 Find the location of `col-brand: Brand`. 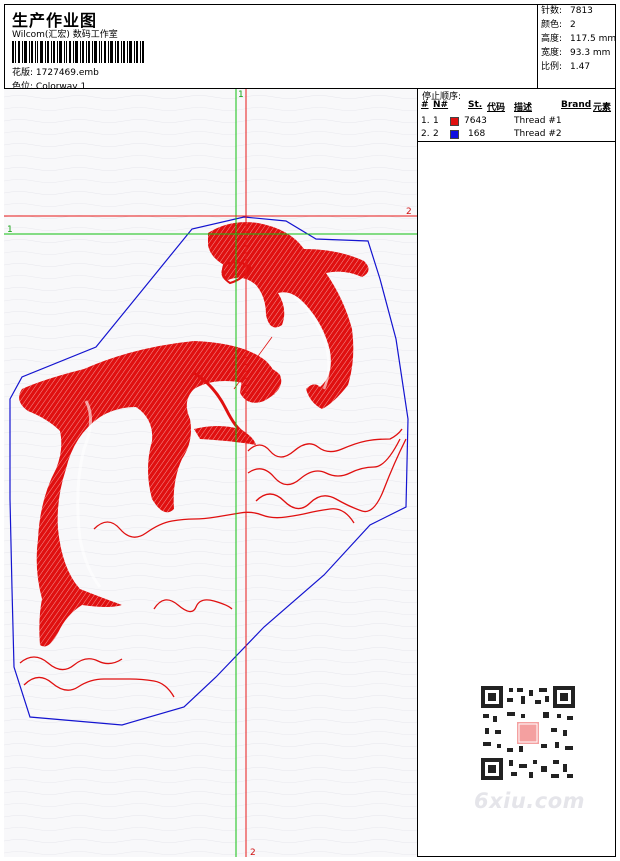

col-brand: Brand is located at coordinates (576, 105).